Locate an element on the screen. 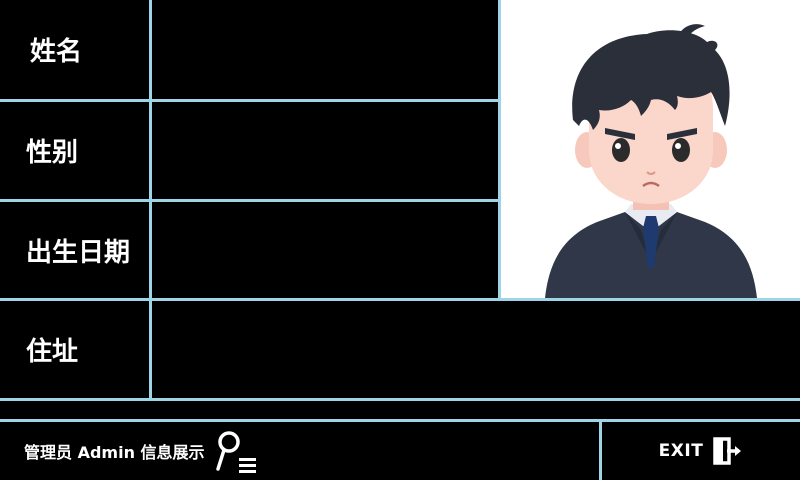 The height and width of the screenshot is (480, 800). grid-line-h4 is located at coordinates (400, 399).